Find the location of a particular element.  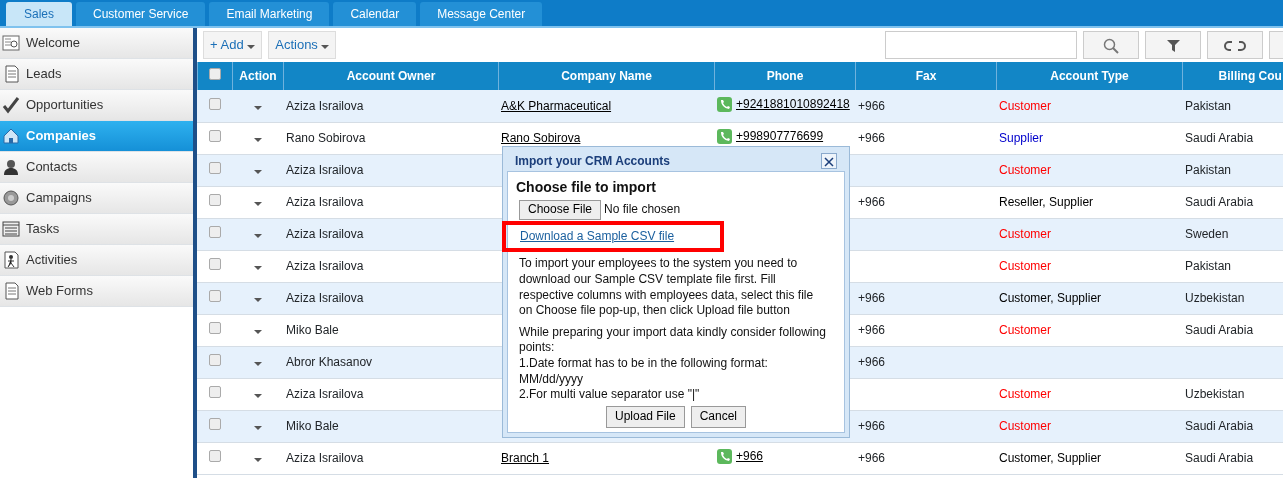

refresh-icon is located at coordinates (1235, 45).